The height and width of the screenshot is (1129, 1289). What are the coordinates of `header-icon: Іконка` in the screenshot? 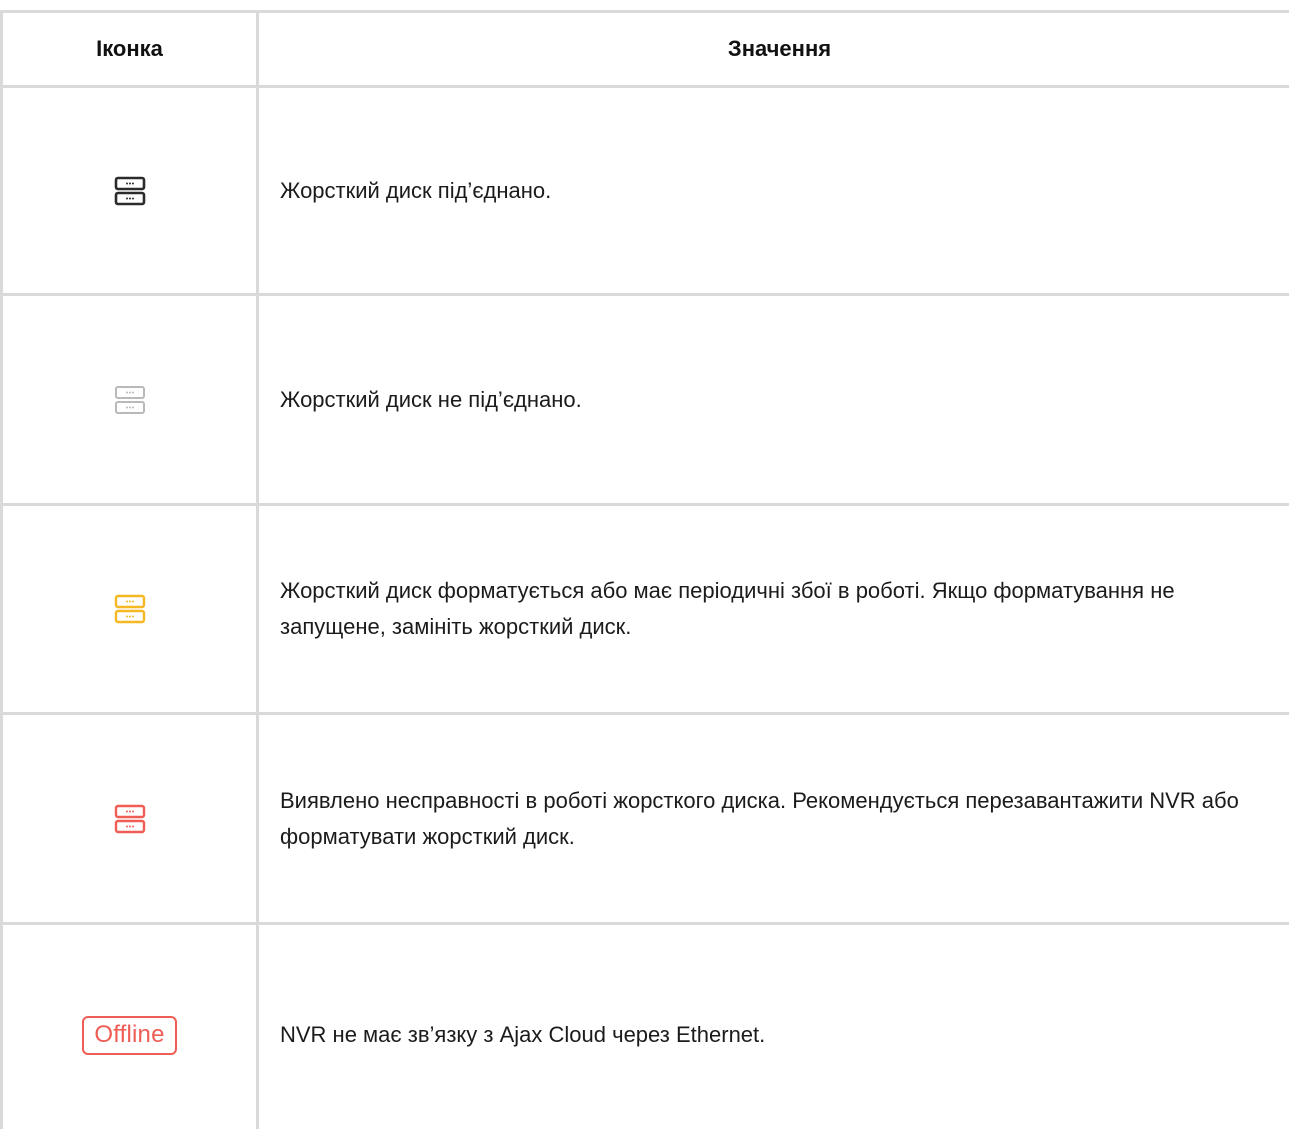 It's located at (129, 49).